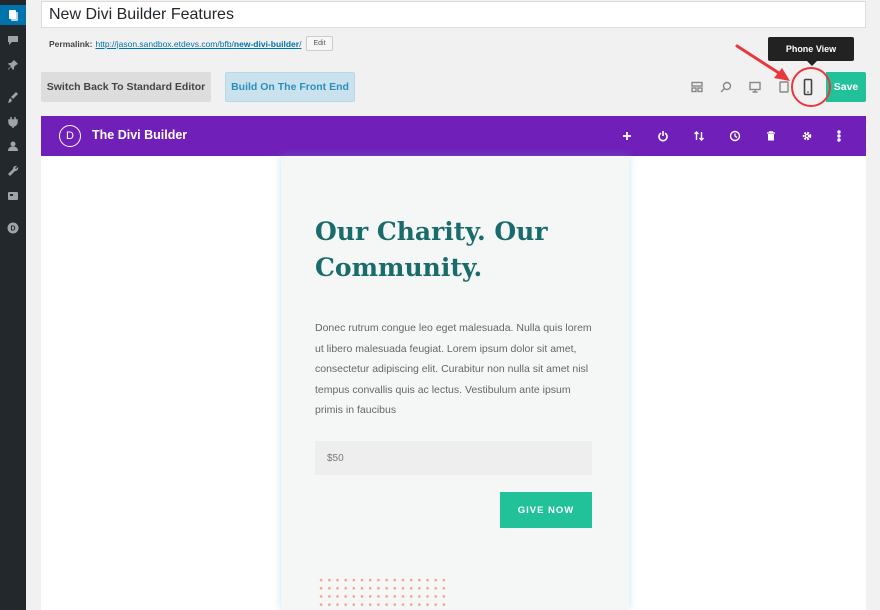  Describe the element at coordinates (839, 136) in the screenshot. I see `more-icon` at that location.